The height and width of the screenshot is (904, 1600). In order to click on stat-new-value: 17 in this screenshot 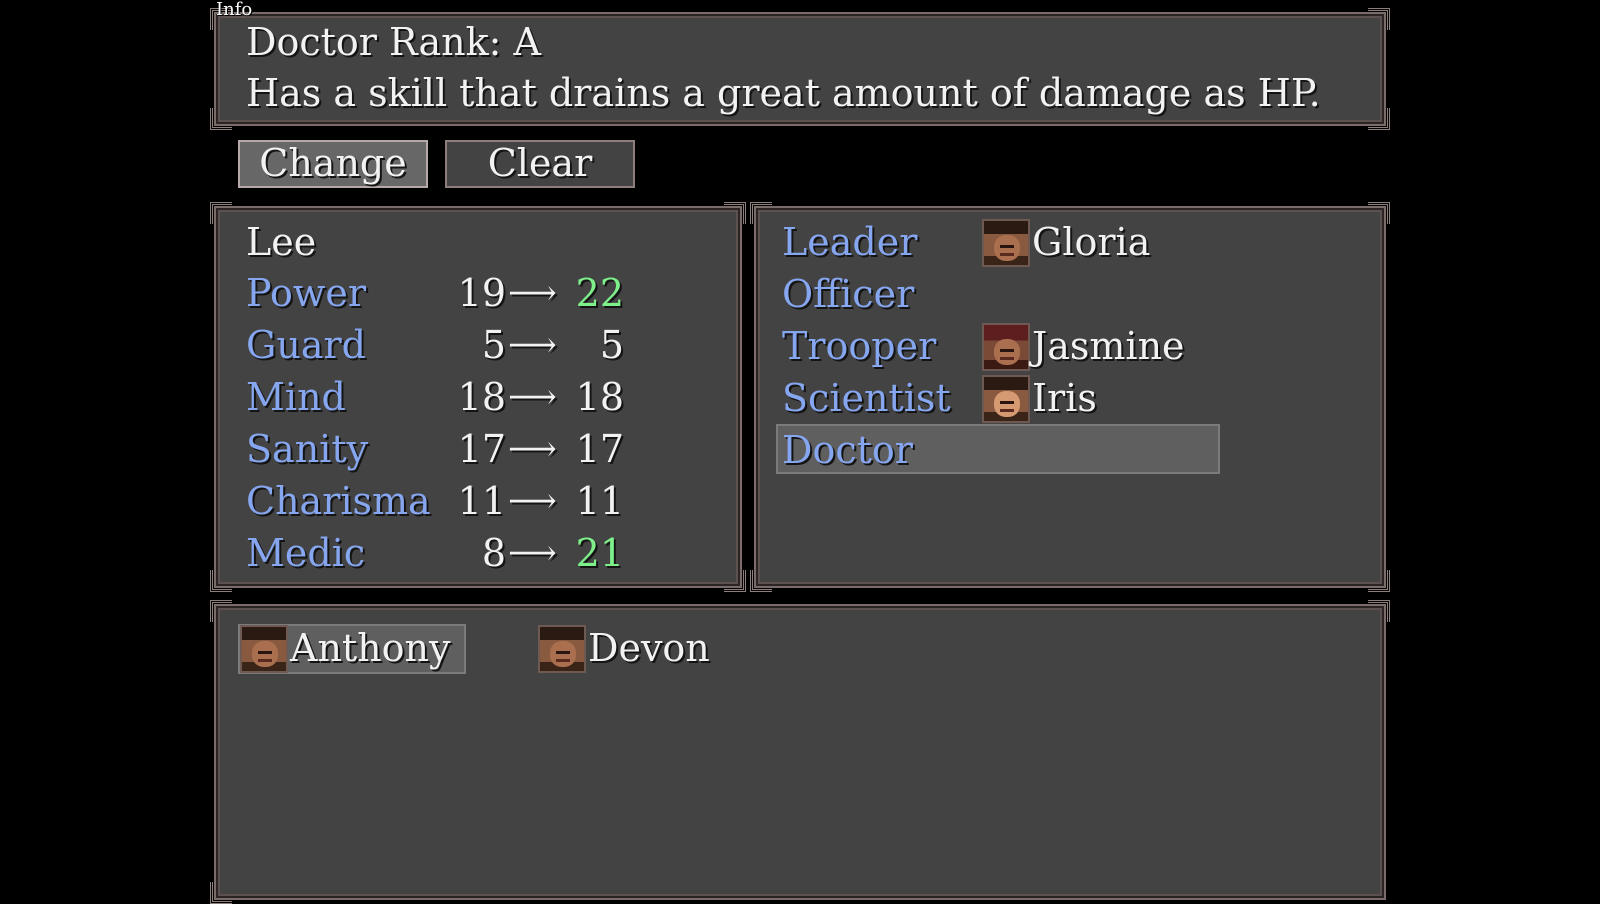, I will do `click(599, 449)`.